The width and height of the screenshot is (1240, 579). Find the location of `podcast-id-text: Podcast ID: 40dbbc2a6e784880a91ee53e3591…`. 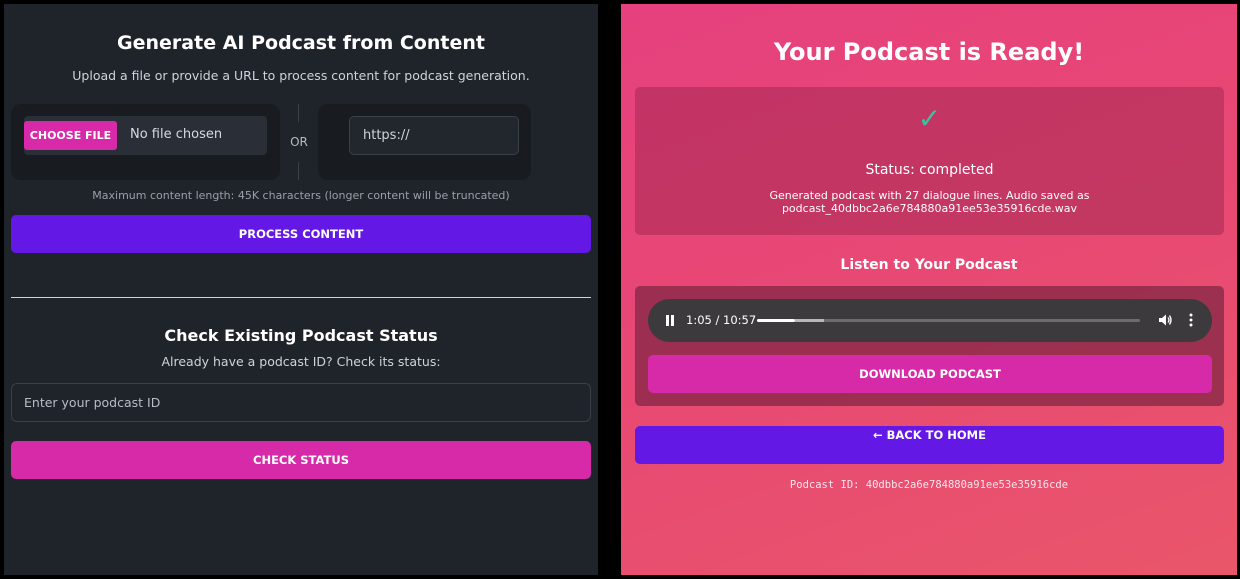

podcast-id-text: Podcast ID: 40dbbc2a6e784880a91ee53e3591… is located at coordinates (929, 485).